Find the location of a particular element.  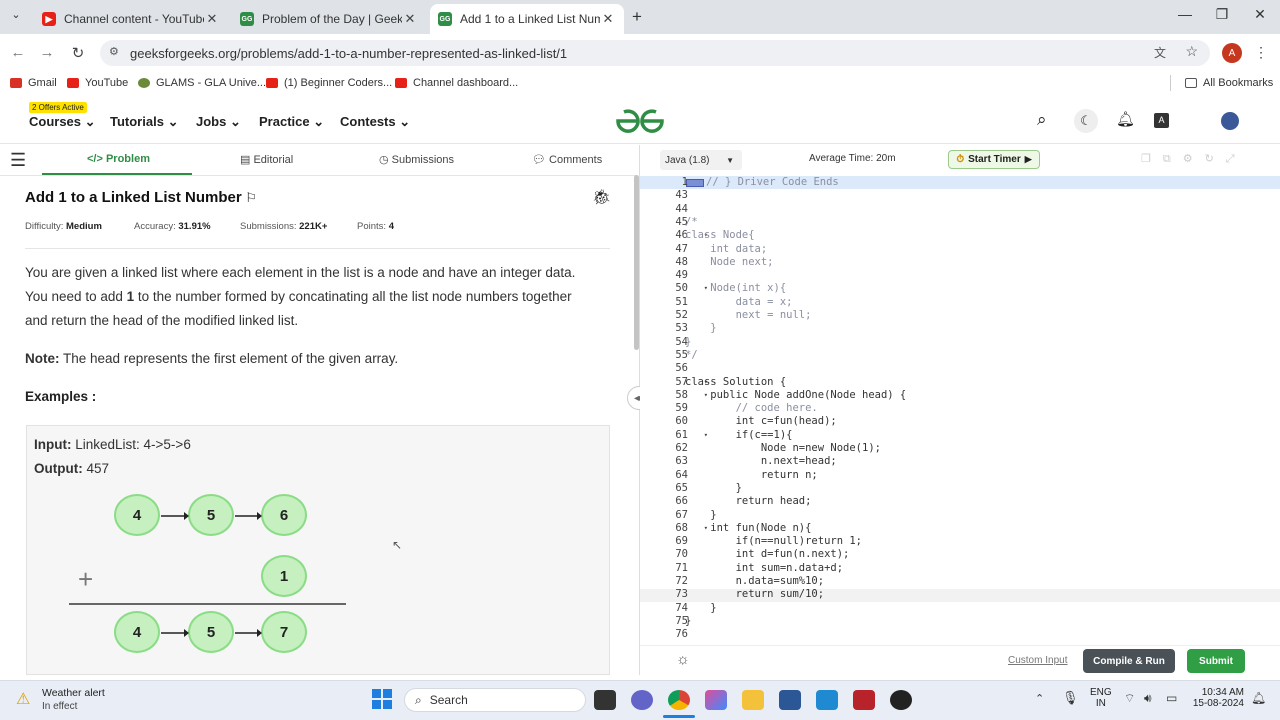

gfg-logo-icon is located at coordinates (640, 121).